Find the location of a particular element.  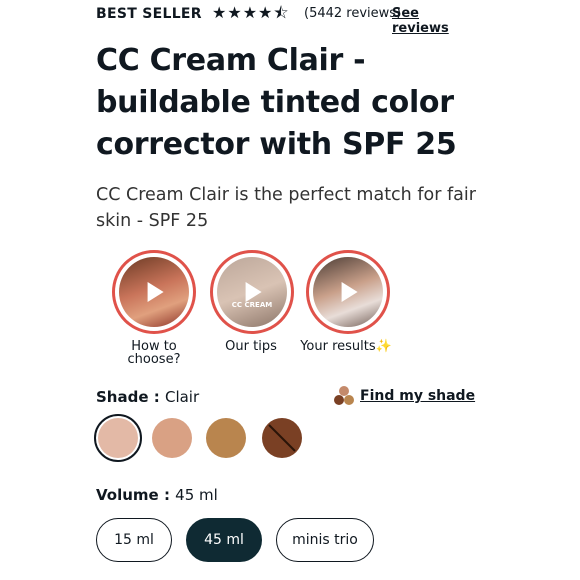

volume-option-45ml: 45 ml is located at coordinates (224, 540).